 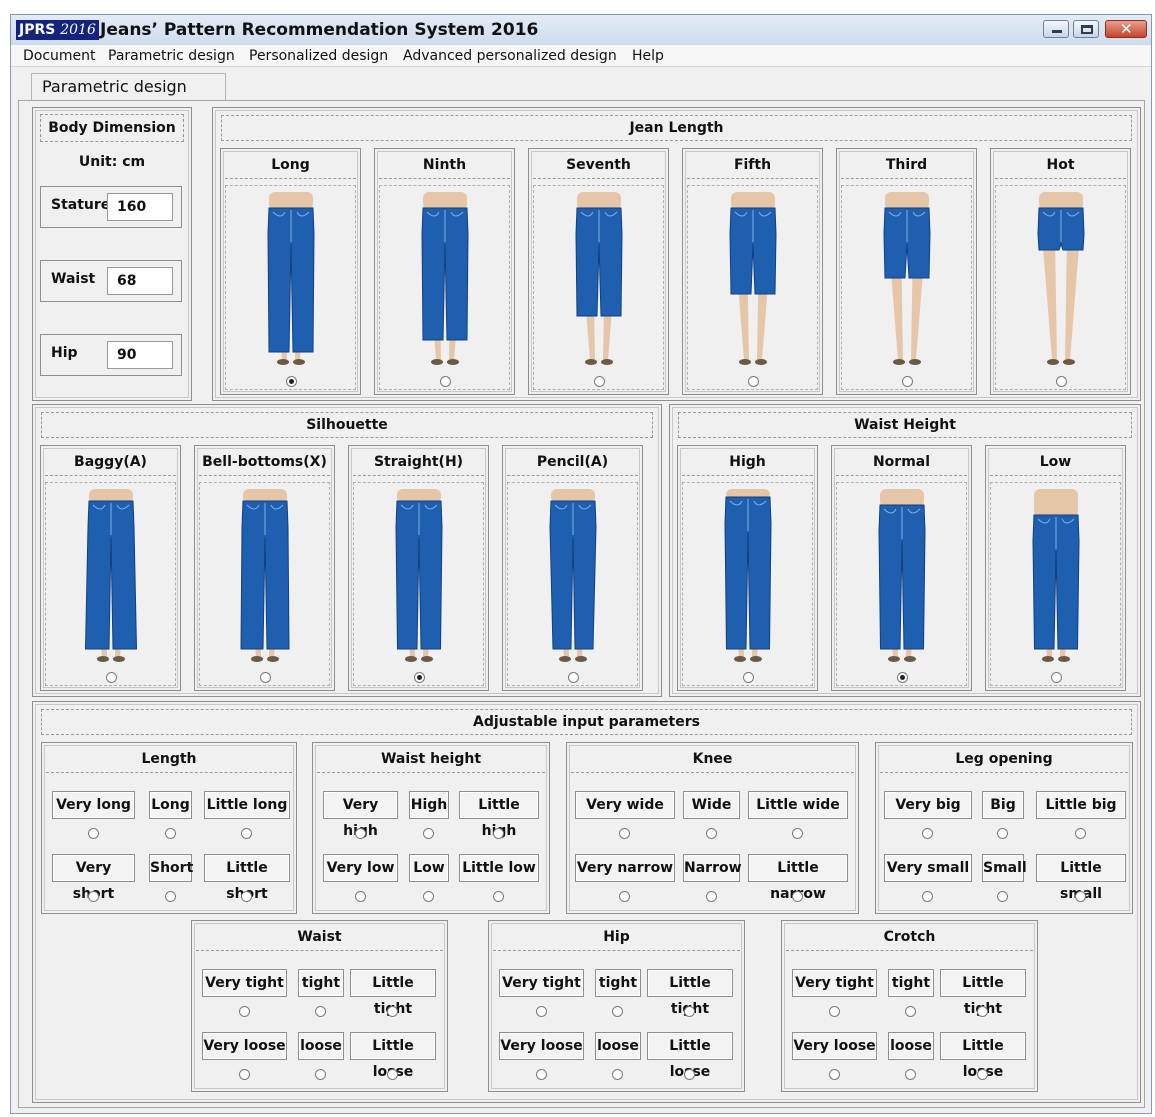 I want to click on leg-opening-option-little-big: Little big, so click(x=1081, y=805).